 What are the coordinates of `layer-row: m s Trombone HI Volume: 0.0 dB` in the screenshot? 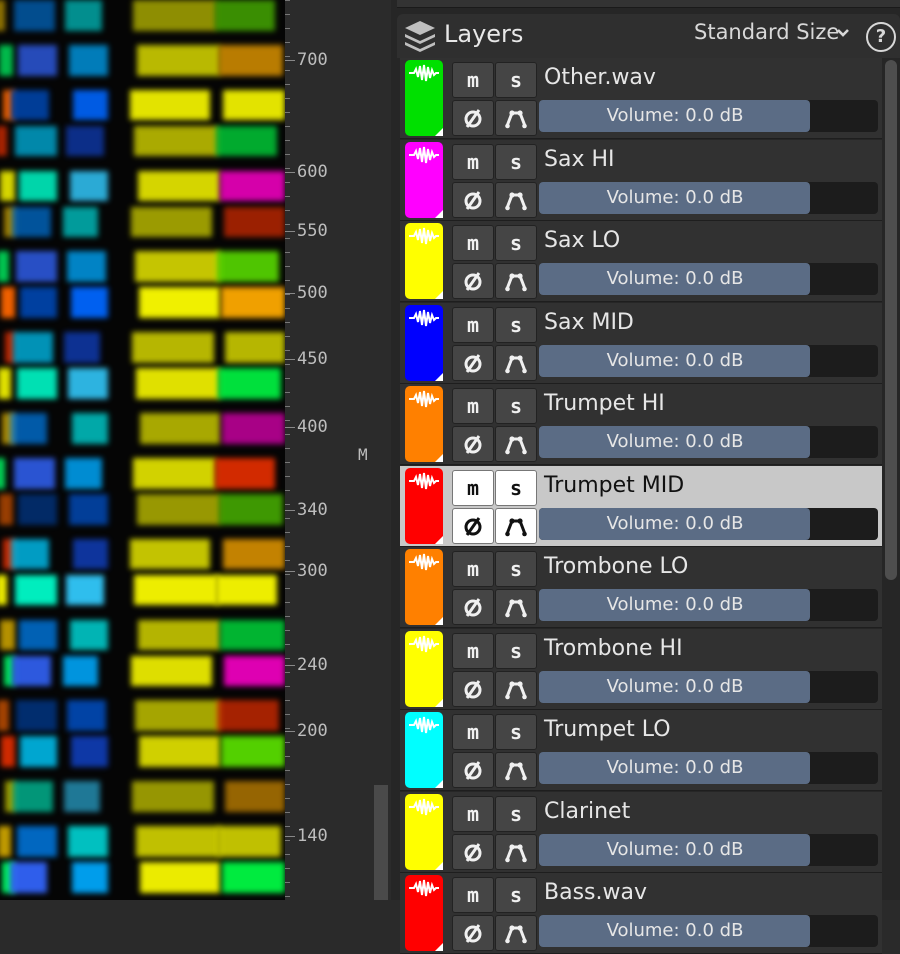 It's located at (641, 669).